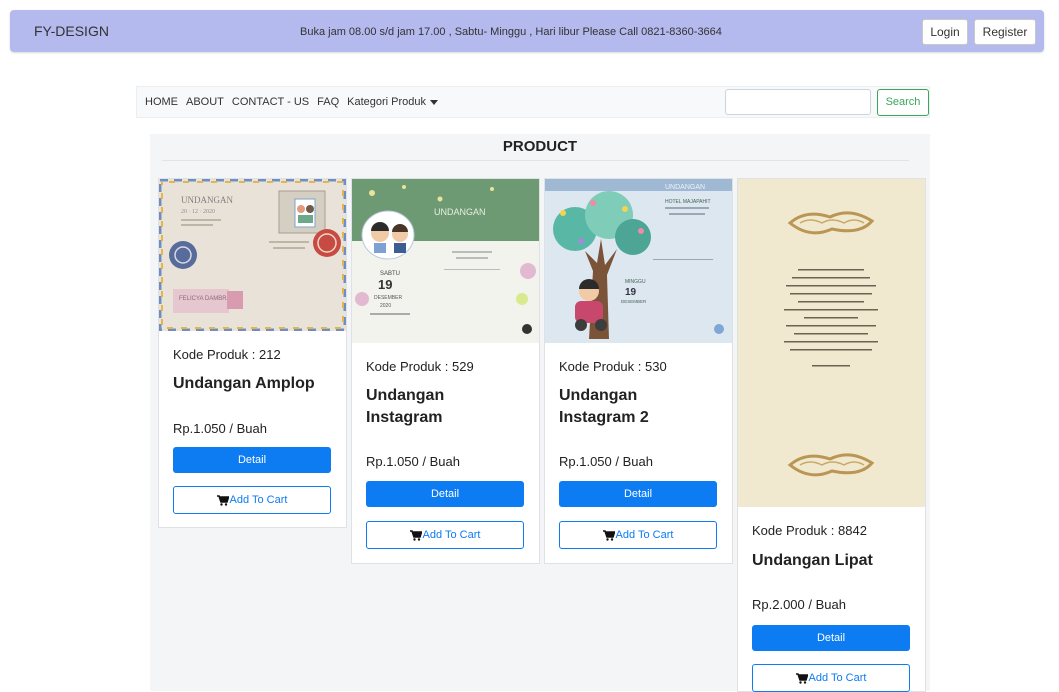 This screenshot has width=1059, height=692. I want to click on nav-faq: FAQ, so click(328, 102).